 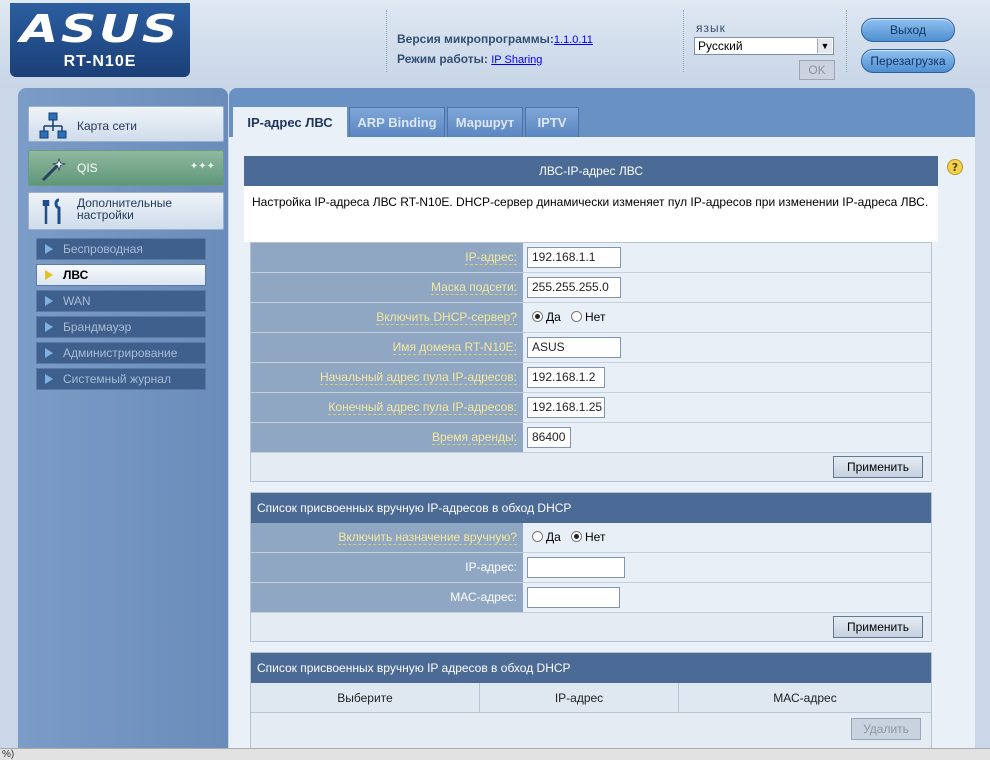 I want to click on manual-no-label: Нет, so click(x=595, y=537).